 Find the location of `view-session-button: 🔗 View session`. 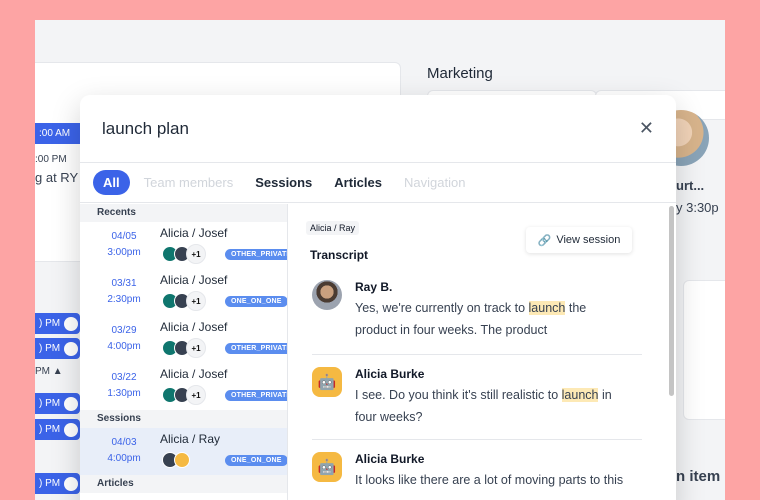

view-session-button: 🔗 View session is located at coordinates (579, 240).